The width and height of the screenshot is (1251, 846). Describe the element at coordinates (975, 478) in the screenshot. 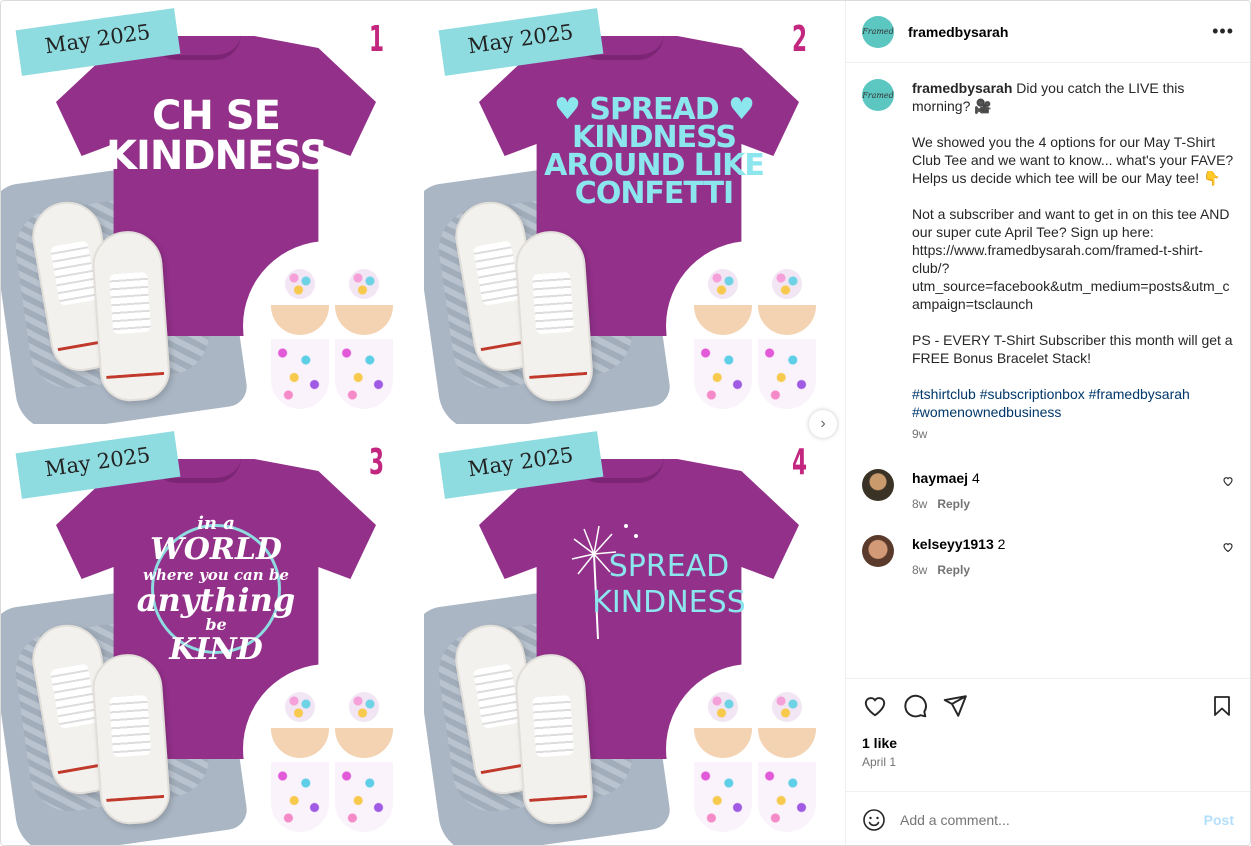

I see `comment-text: 4` at that location.